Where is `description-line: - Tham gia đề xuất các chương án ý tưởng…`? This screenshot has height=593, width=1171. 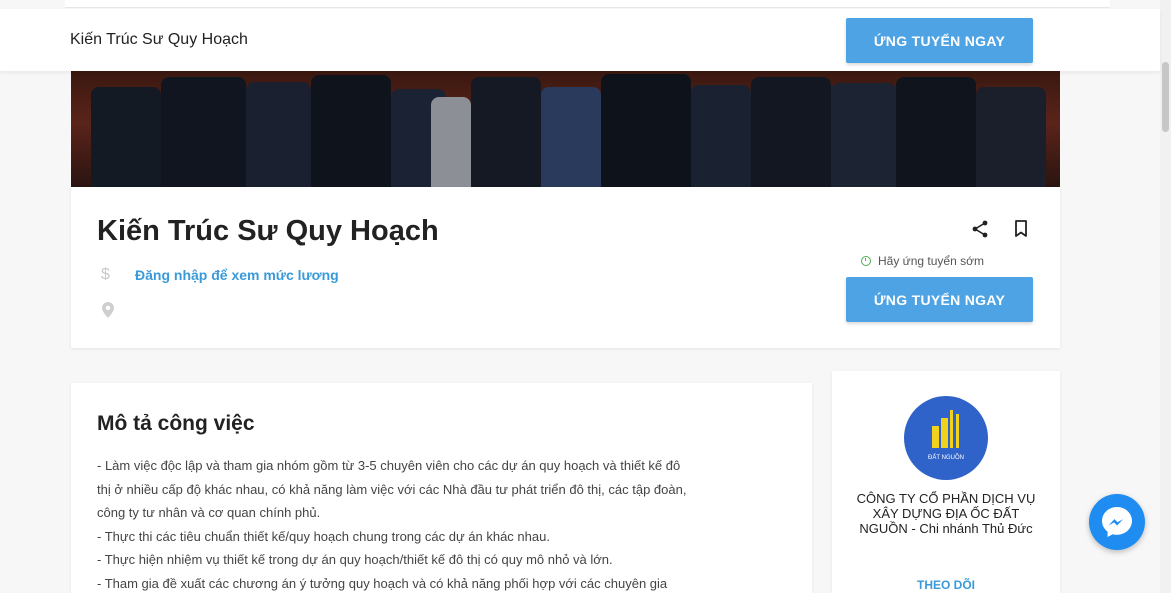
description-line: - Tham gia đề xuất các chương án ý tưởng… is located at coordinates (382, 583).